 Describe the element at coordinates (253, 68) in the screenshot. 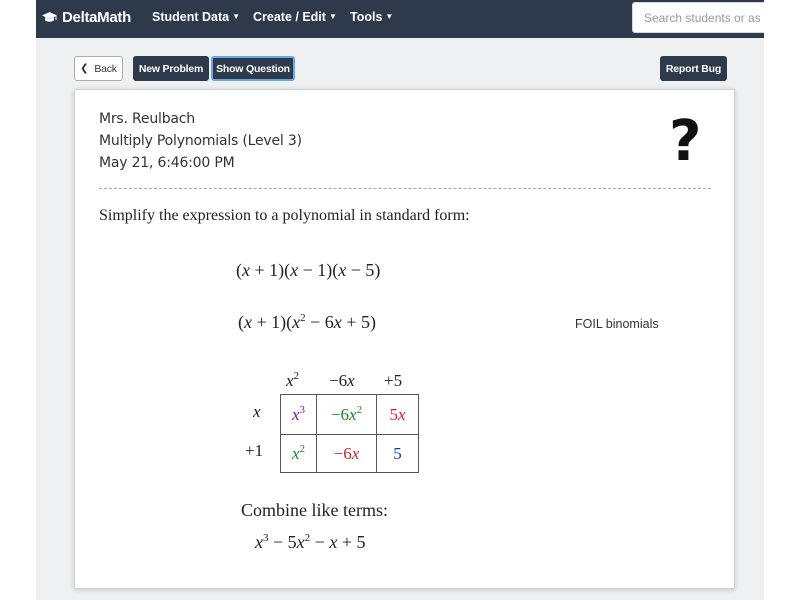

I see `show-question-button: Show Question` at that location.